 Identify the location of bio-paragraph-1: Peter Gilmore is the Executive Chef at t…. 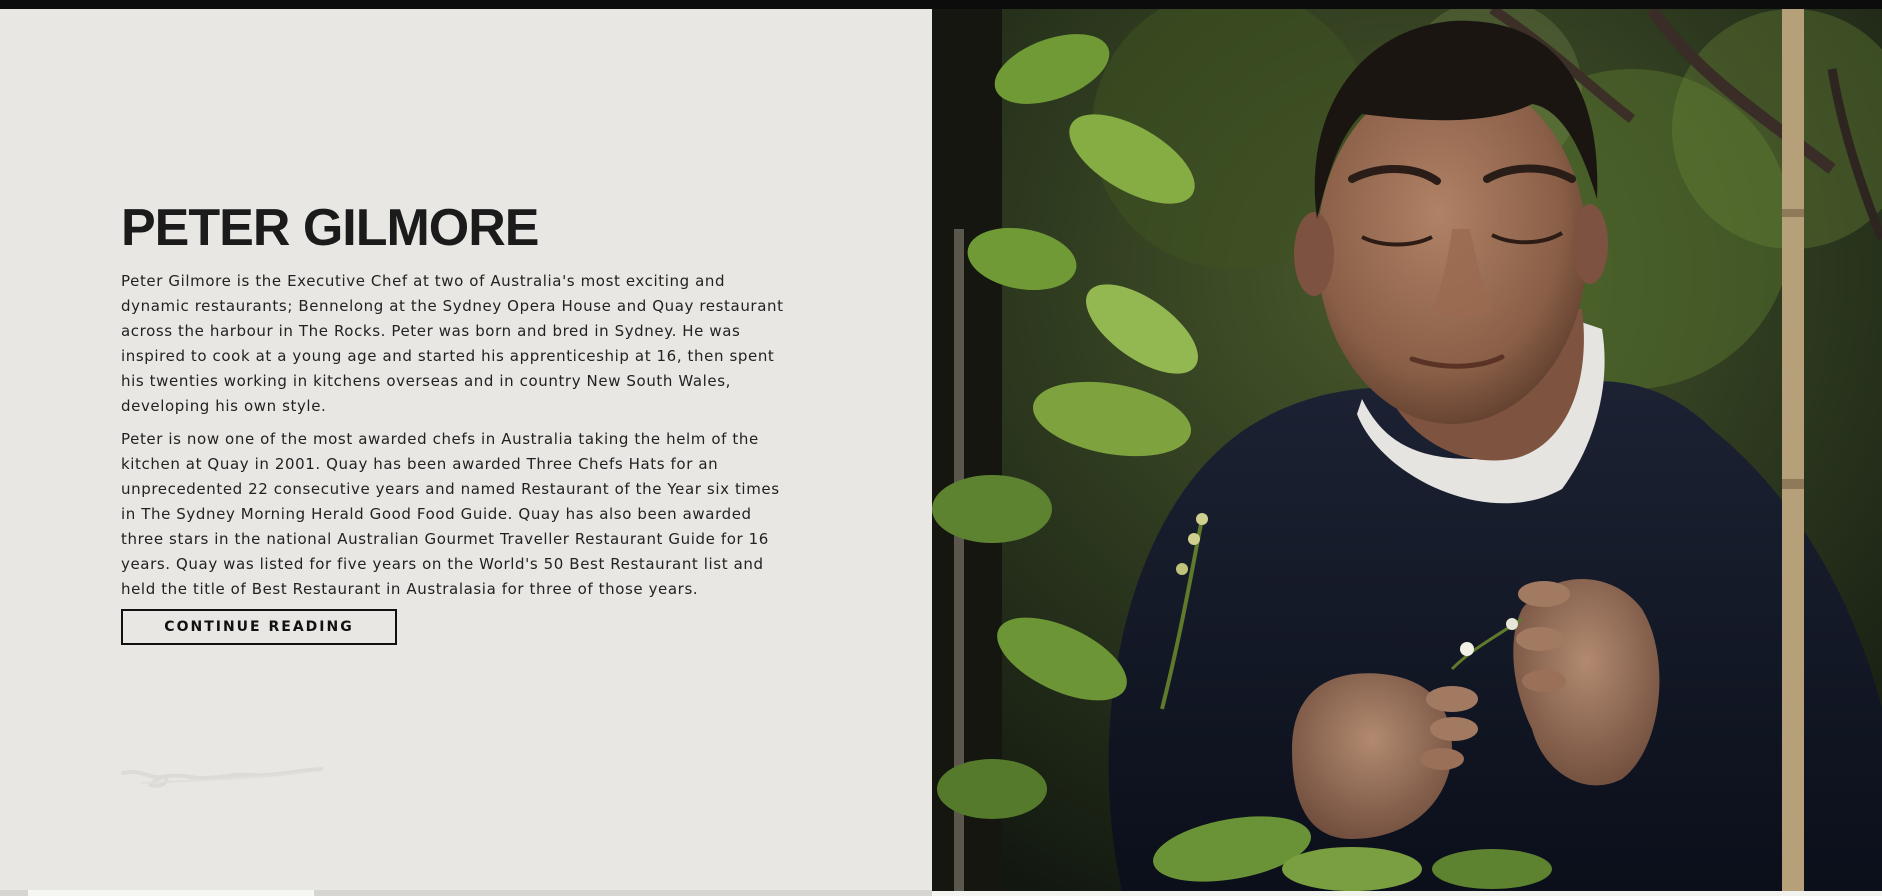
(452, 343).